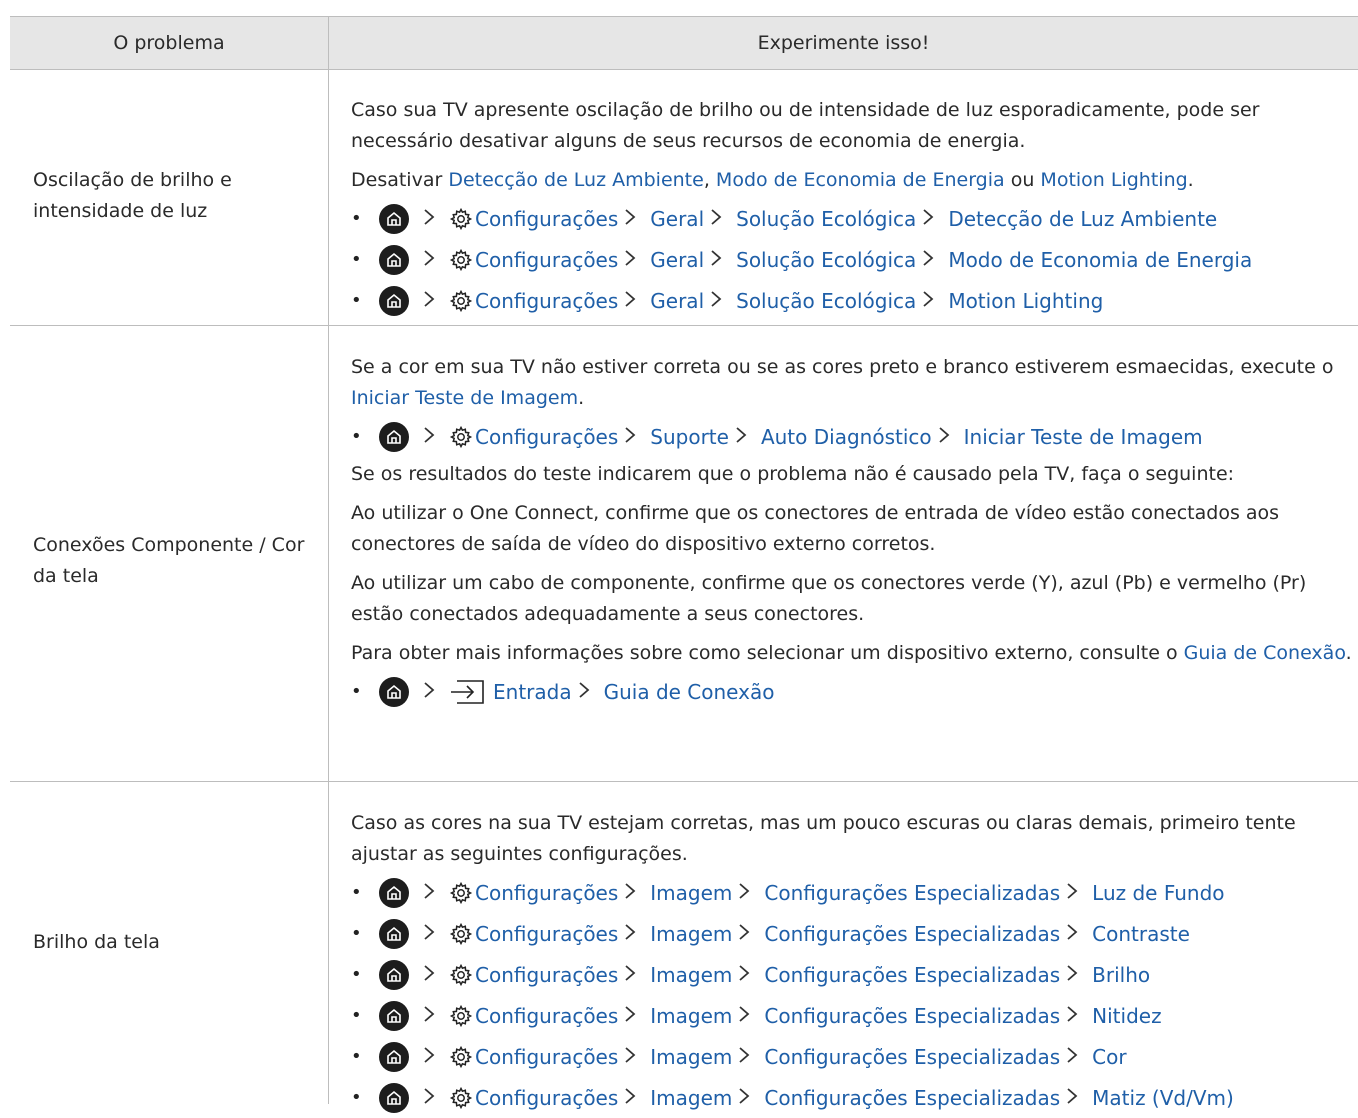 This screenshot has height=1118, width=1358. Describe the element at coordinates (132, 195) in the screenshot. I see `problem-cell: Oscilação de brilho e intensidade de luz` at that location.